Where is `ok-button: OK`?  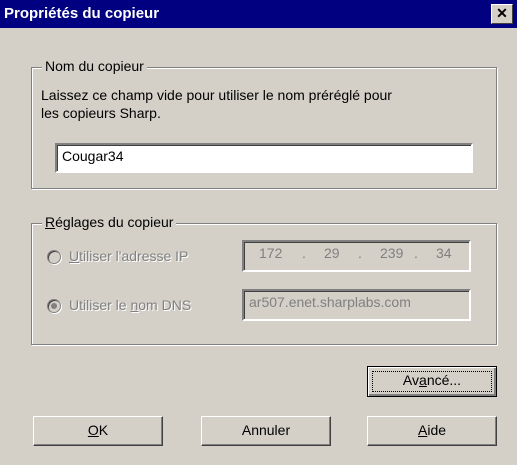 ok-button: OK is located at coordinates (98, 431).